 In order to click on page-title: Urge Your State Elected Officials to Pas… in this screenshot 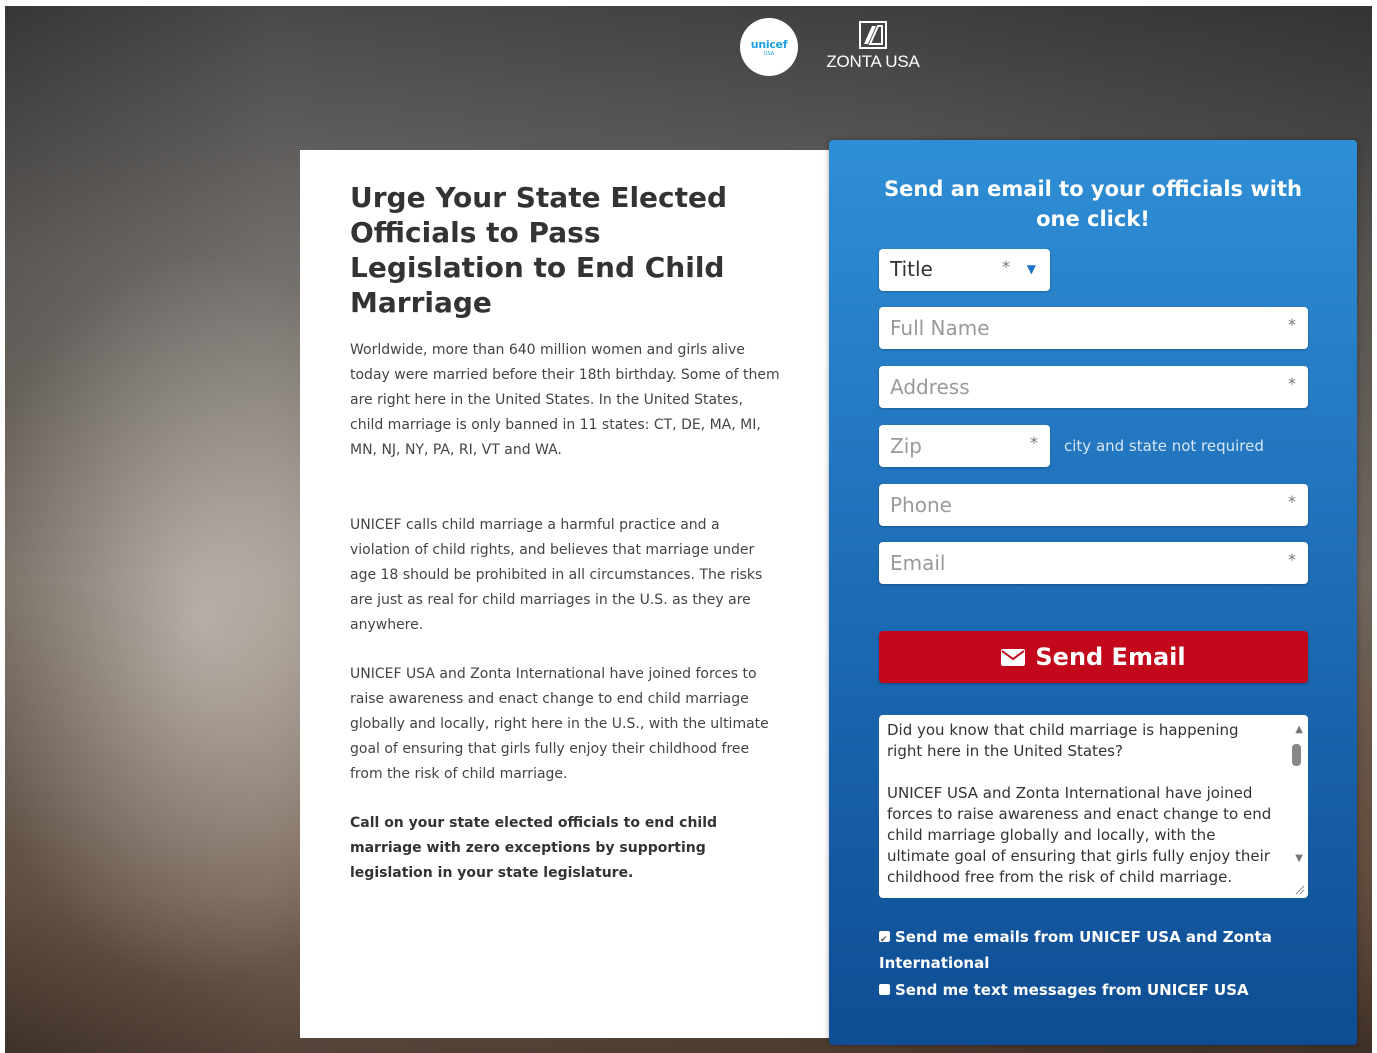, I will do `click(539, 250)`.